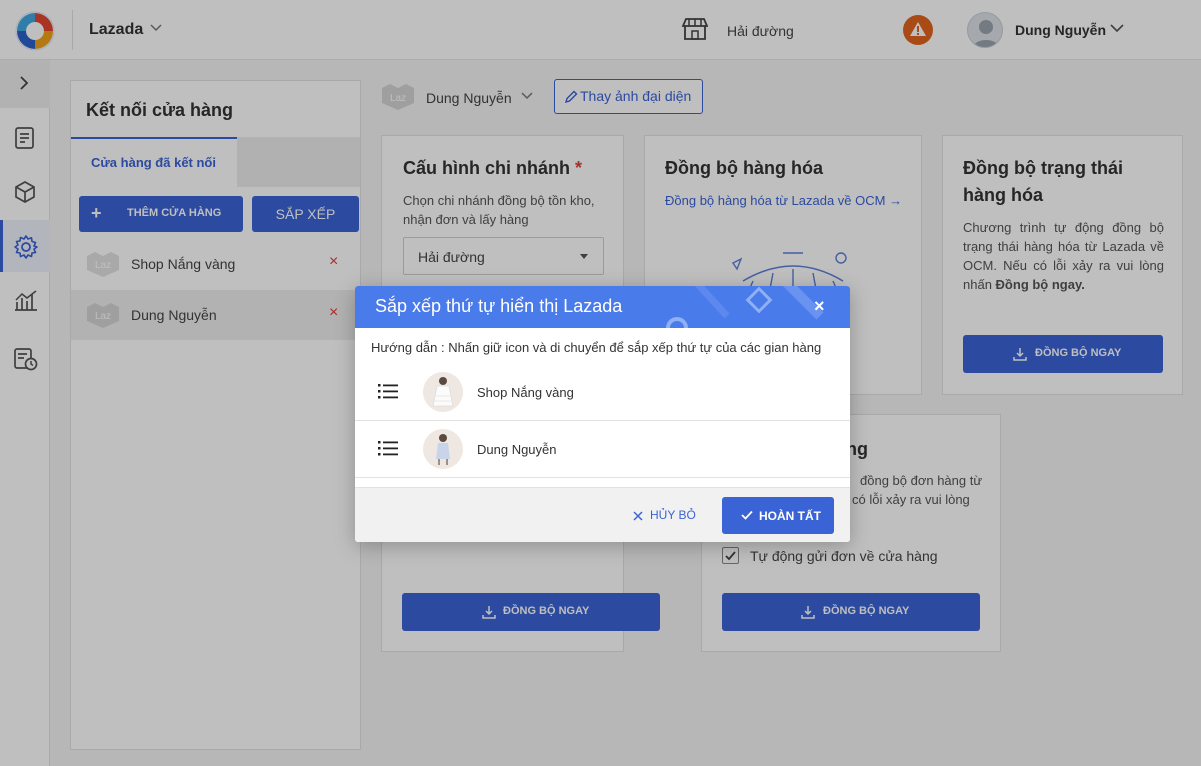  Describe the element at coordinates (517, 449) in the screenshot. I see `store-name: Dung Nguyễn` at that location.